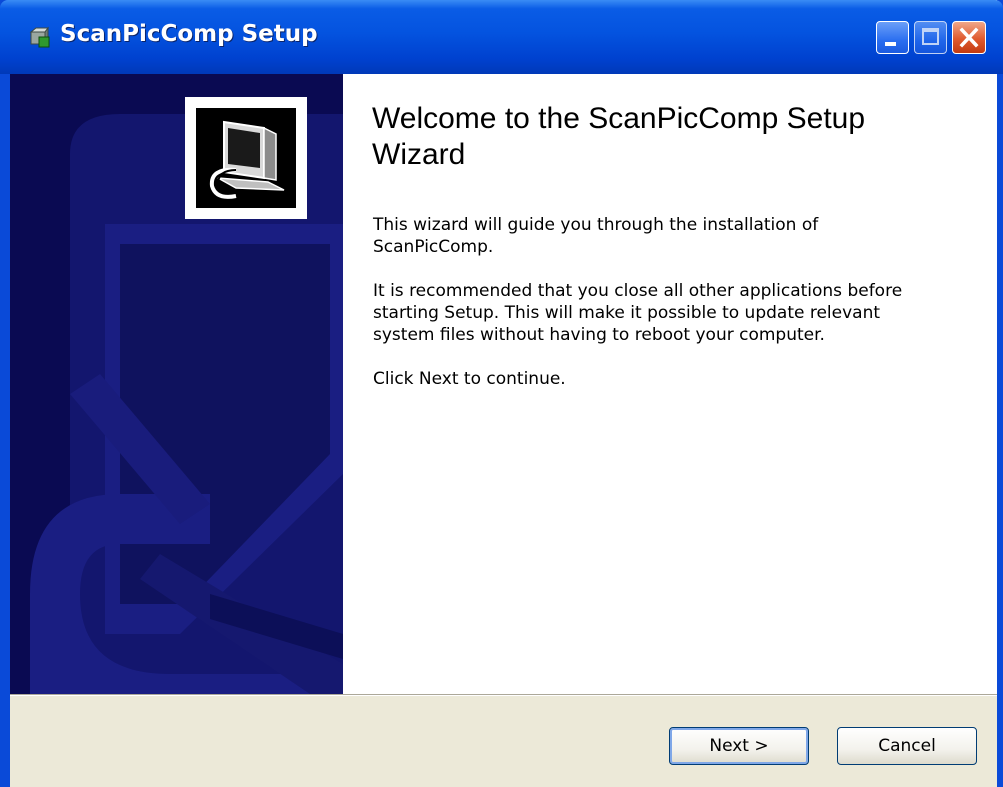  What do you see at coordinates (619, 136) in the screenshot?
I see `wizard-heading: Welcome to the ScanPicComp Setup Wizard` at bounding box center [619, 136].